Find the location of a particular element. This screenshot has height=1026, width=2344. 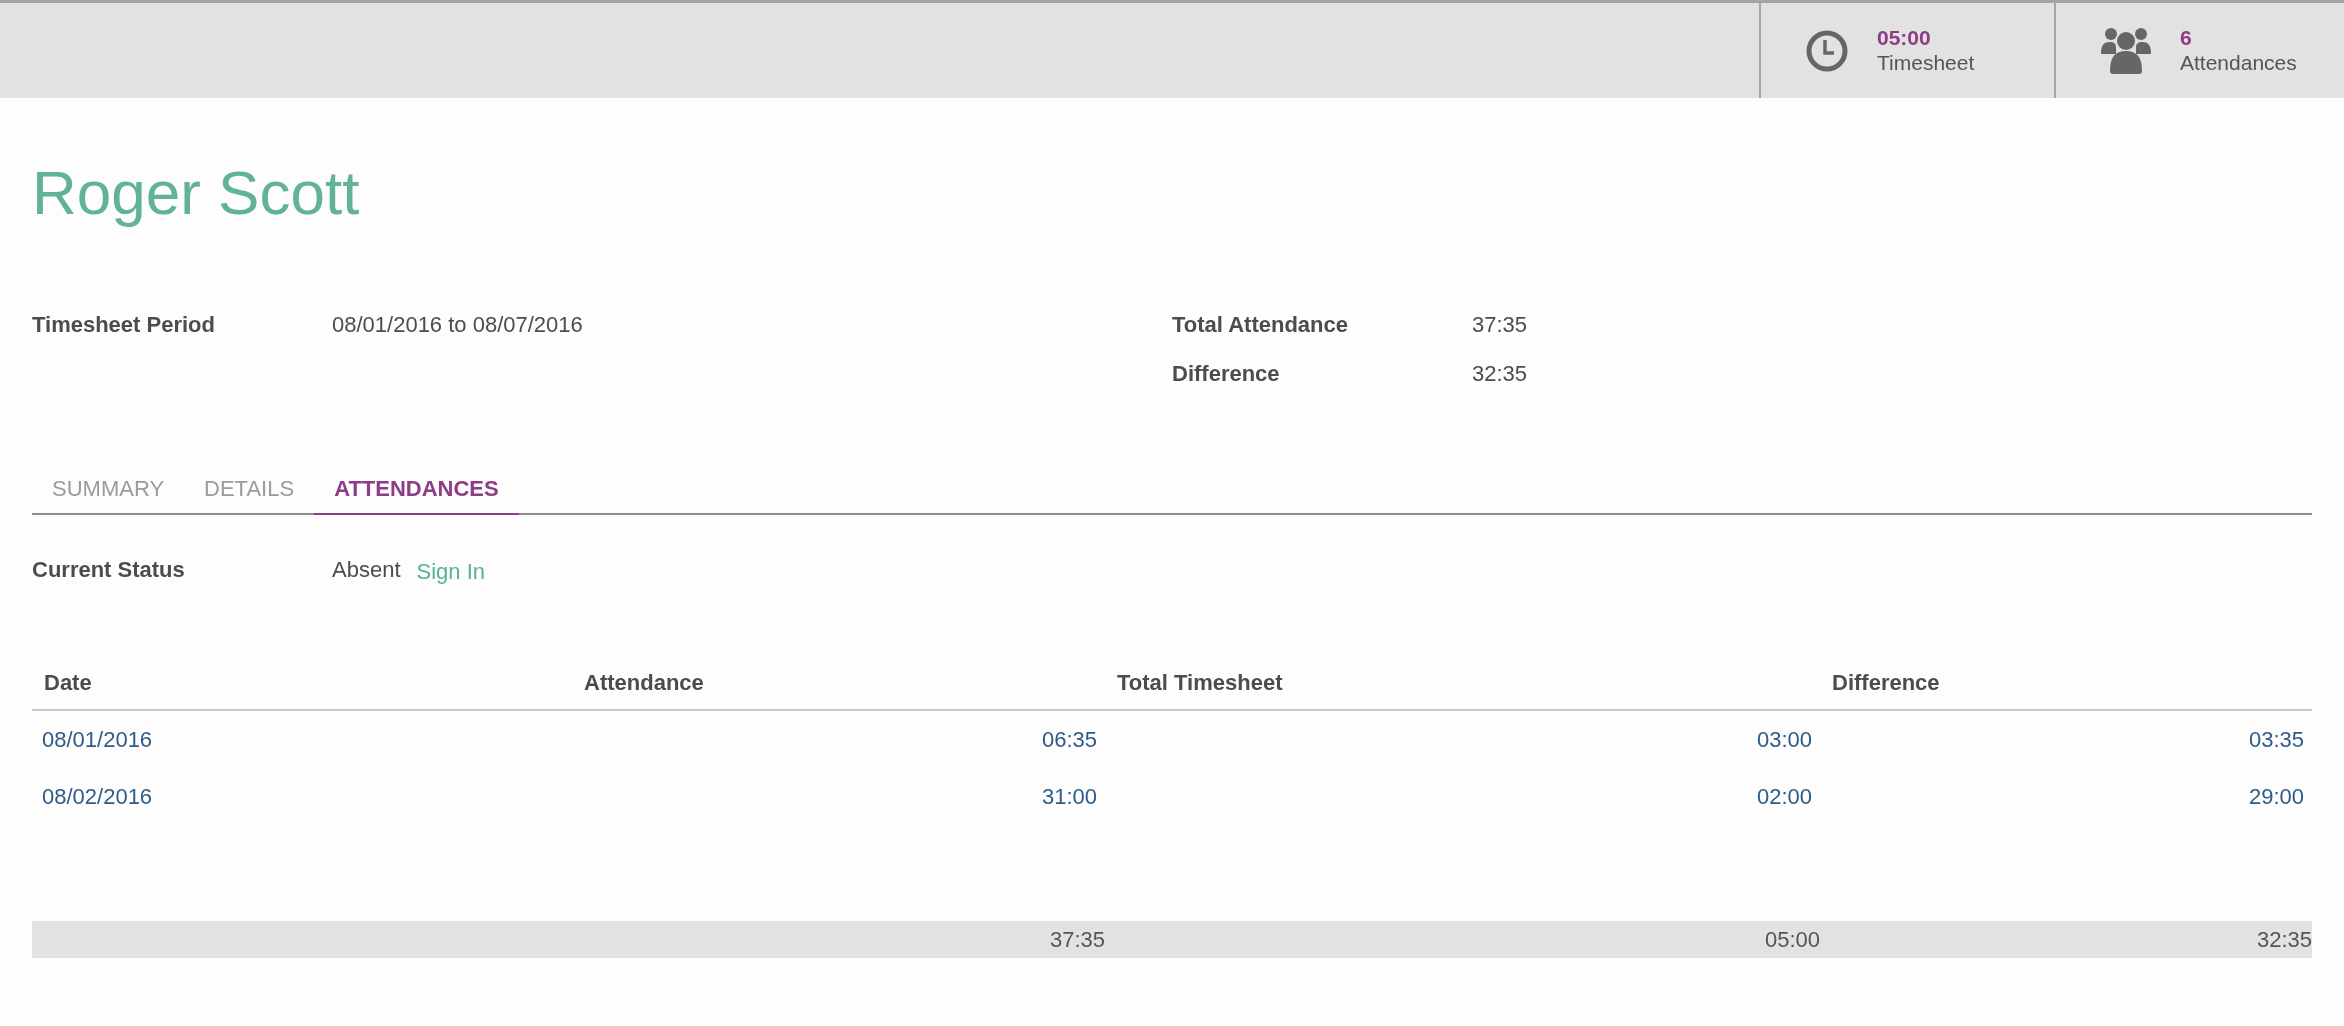

field-label: Timesheet Period is located at coordinates (124, 325).